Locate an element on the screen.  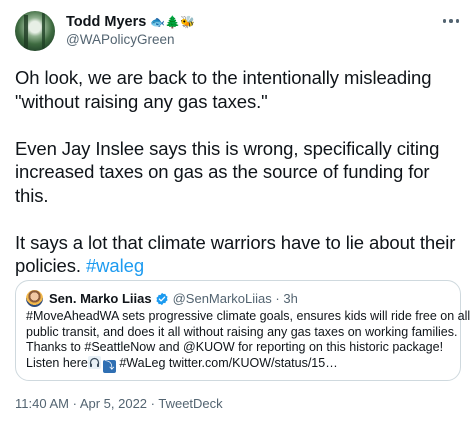
author-emojis: 🐟🌲🐝 is located at coordinates (173, 22).